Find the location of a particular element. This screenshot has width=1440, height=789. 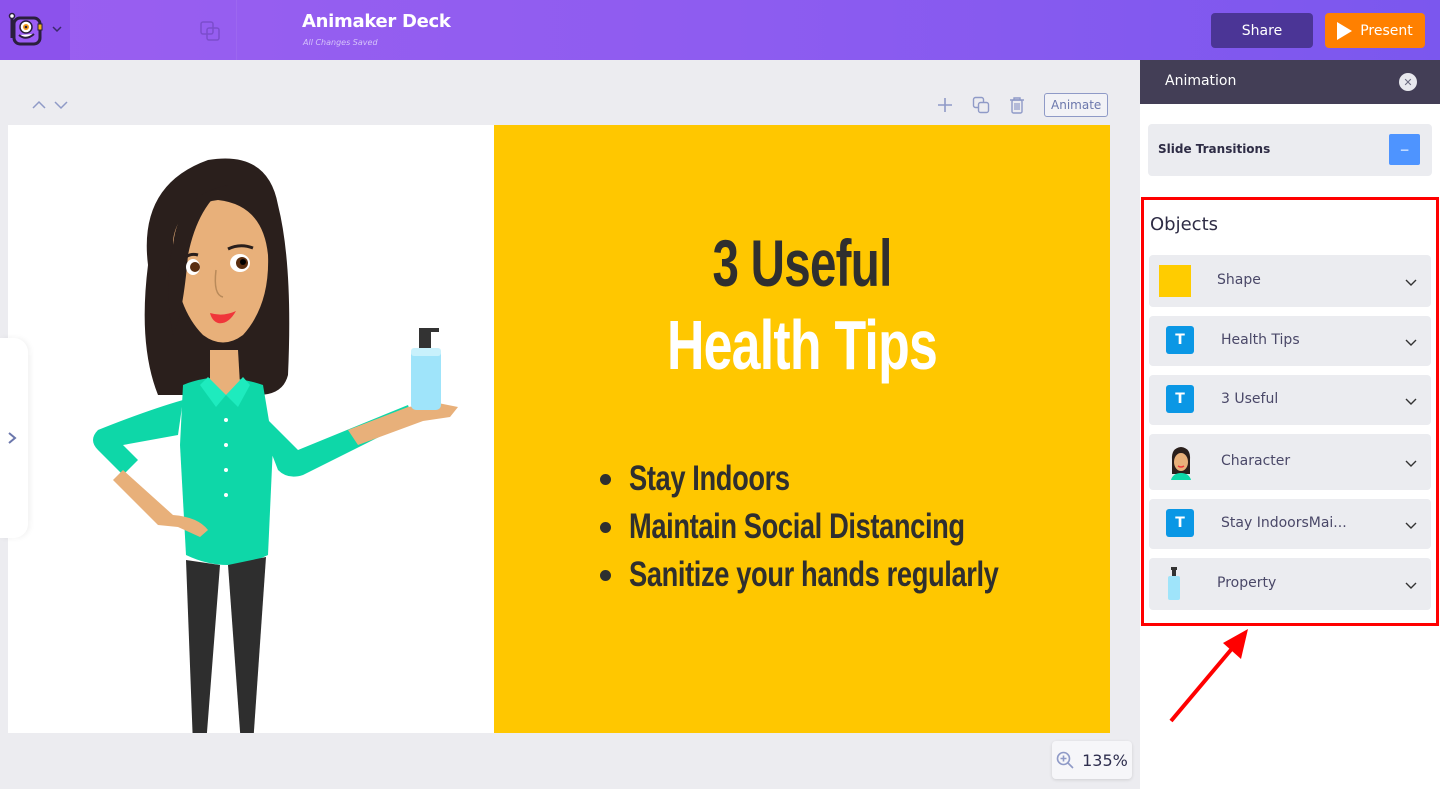

bullet-item: Maintain Social Distancing is located at coordinates (855, 527).